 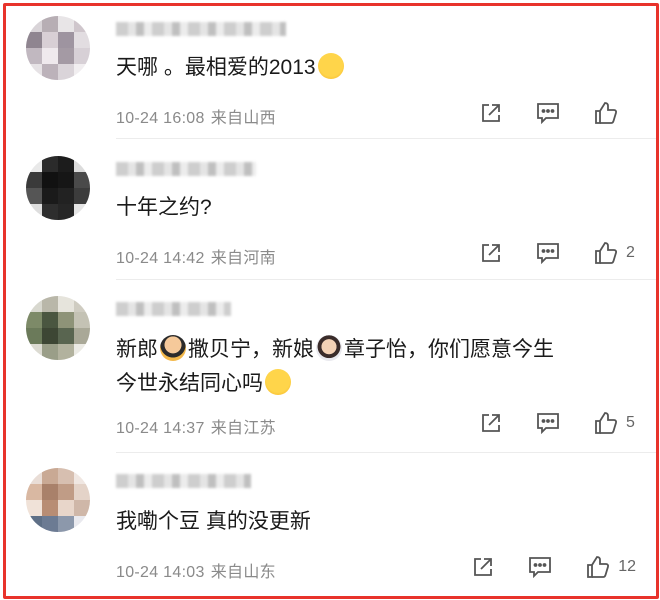 I want to click on comment-actions: 2, so click(x=541, y=253).